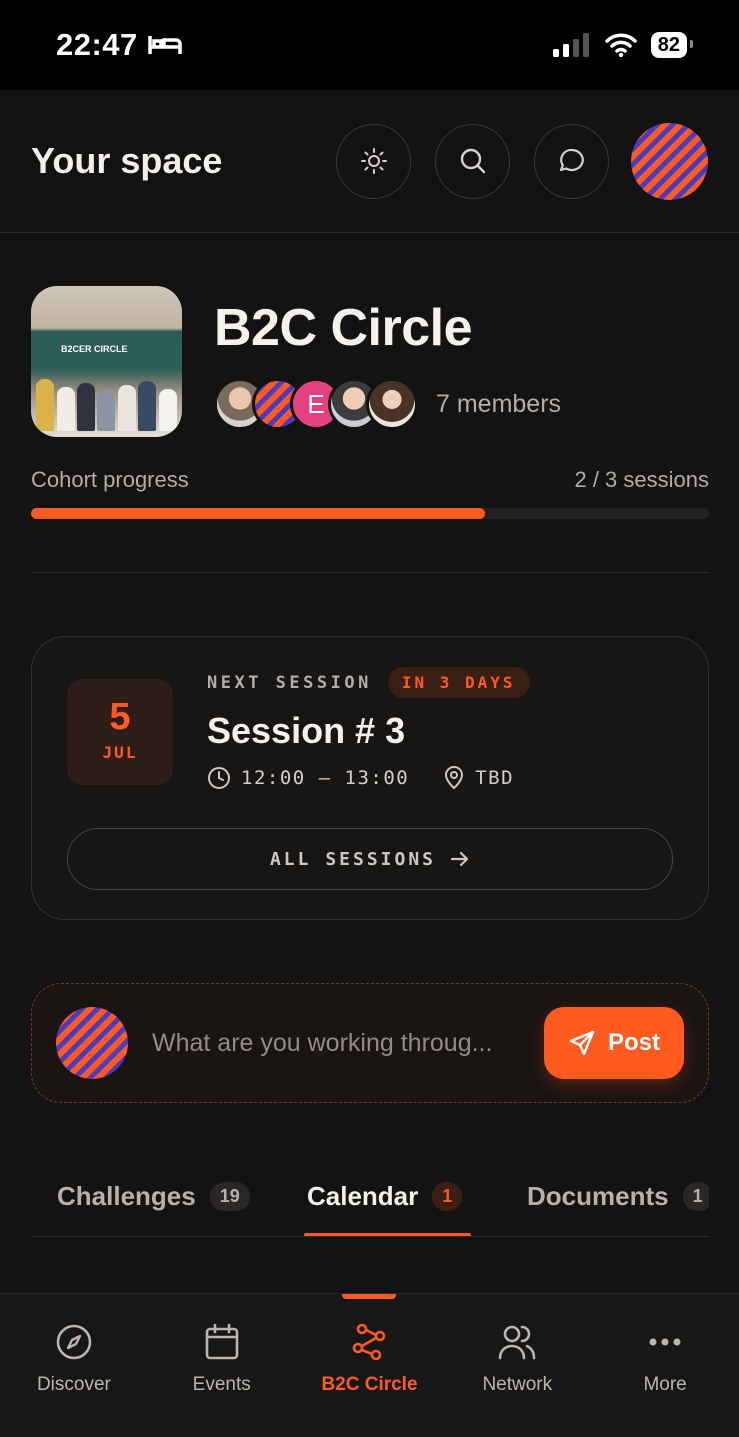 The width and height of the screenshot is (739, 1437). What do you see at coordinates (385, 1196) in the screenshot?
I see `tab-calendar: Calendar 1` at bounding box center [385, 1196].